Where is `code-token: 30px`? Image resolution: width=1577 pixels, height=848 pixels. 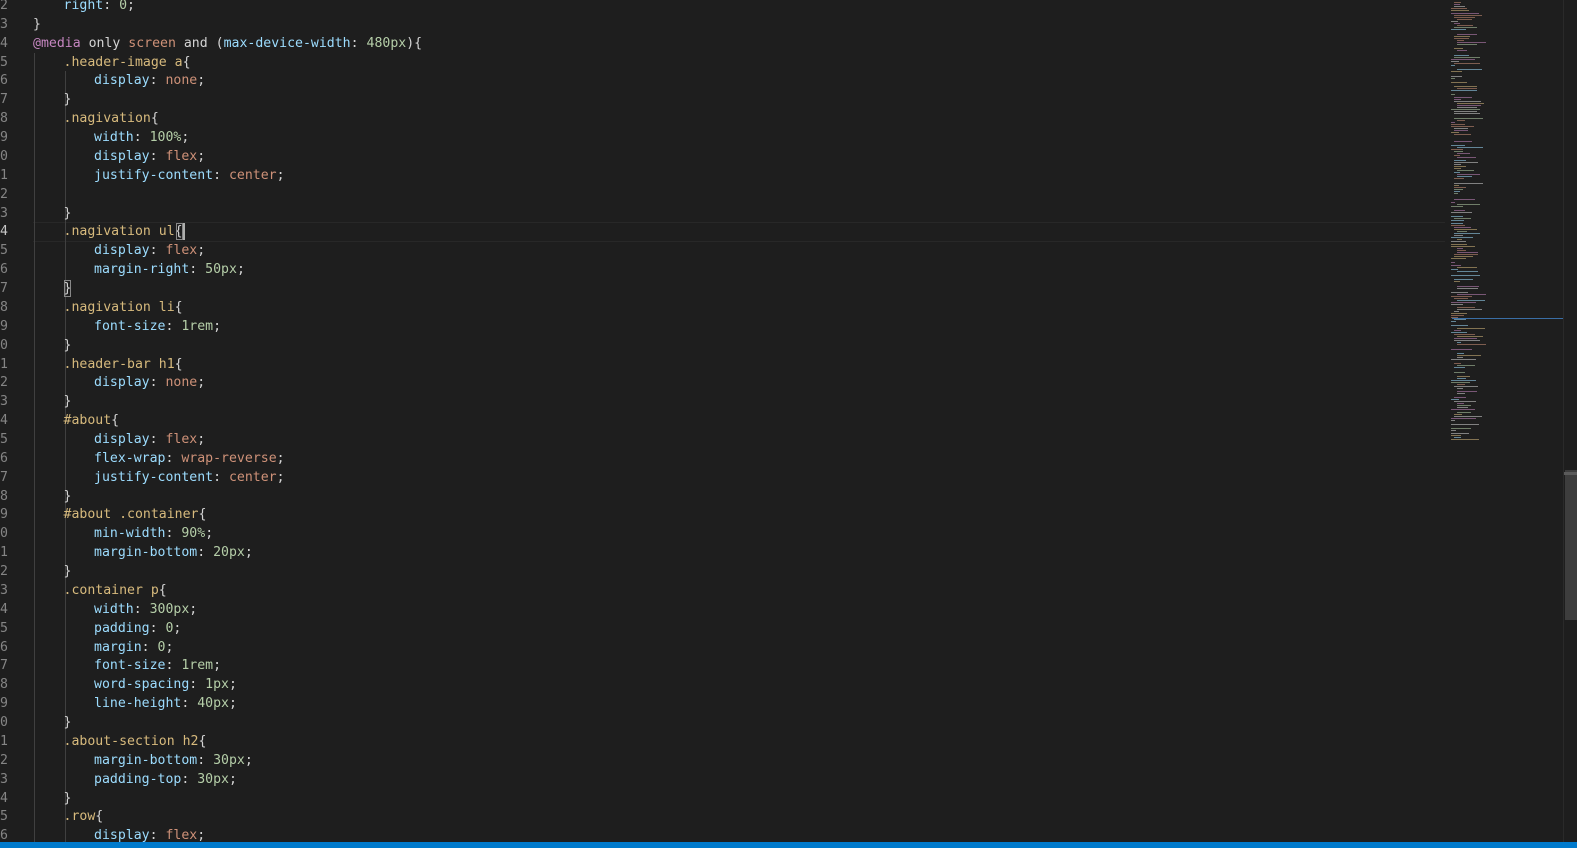 code-token: 30px is located at coordinates (229, 760).